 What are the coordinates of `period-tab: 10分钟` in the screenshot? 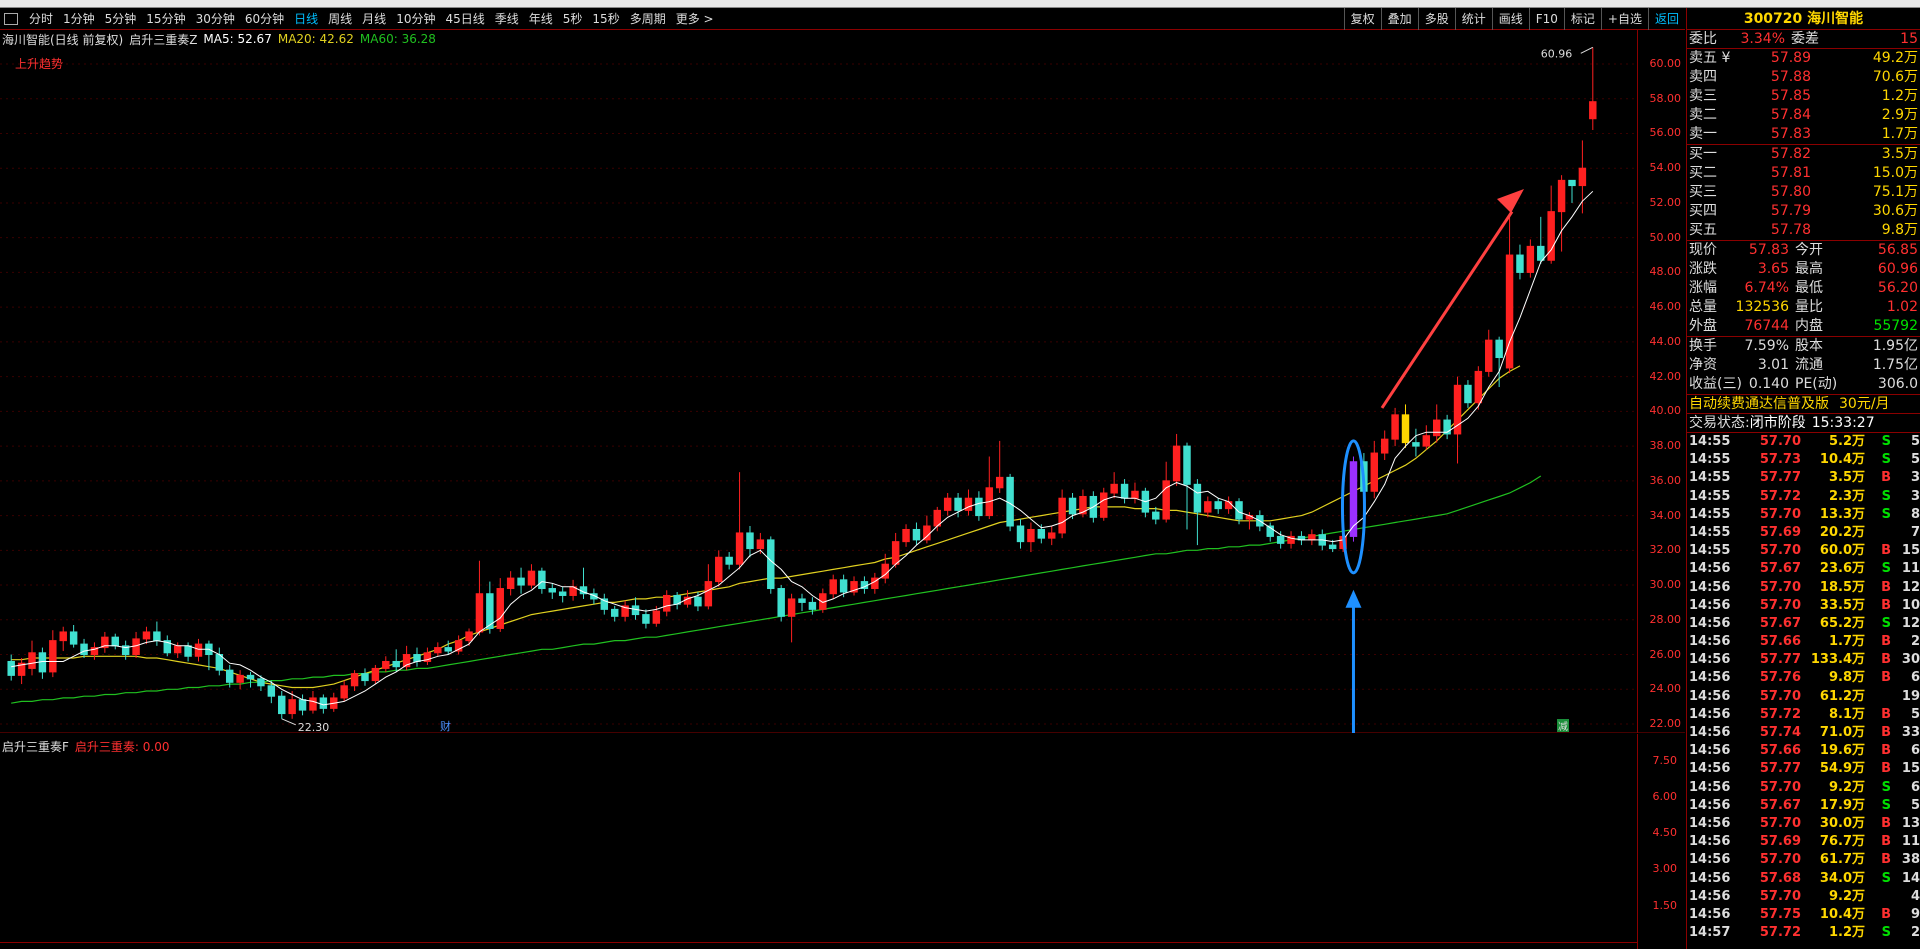 It's located at (415, 19).